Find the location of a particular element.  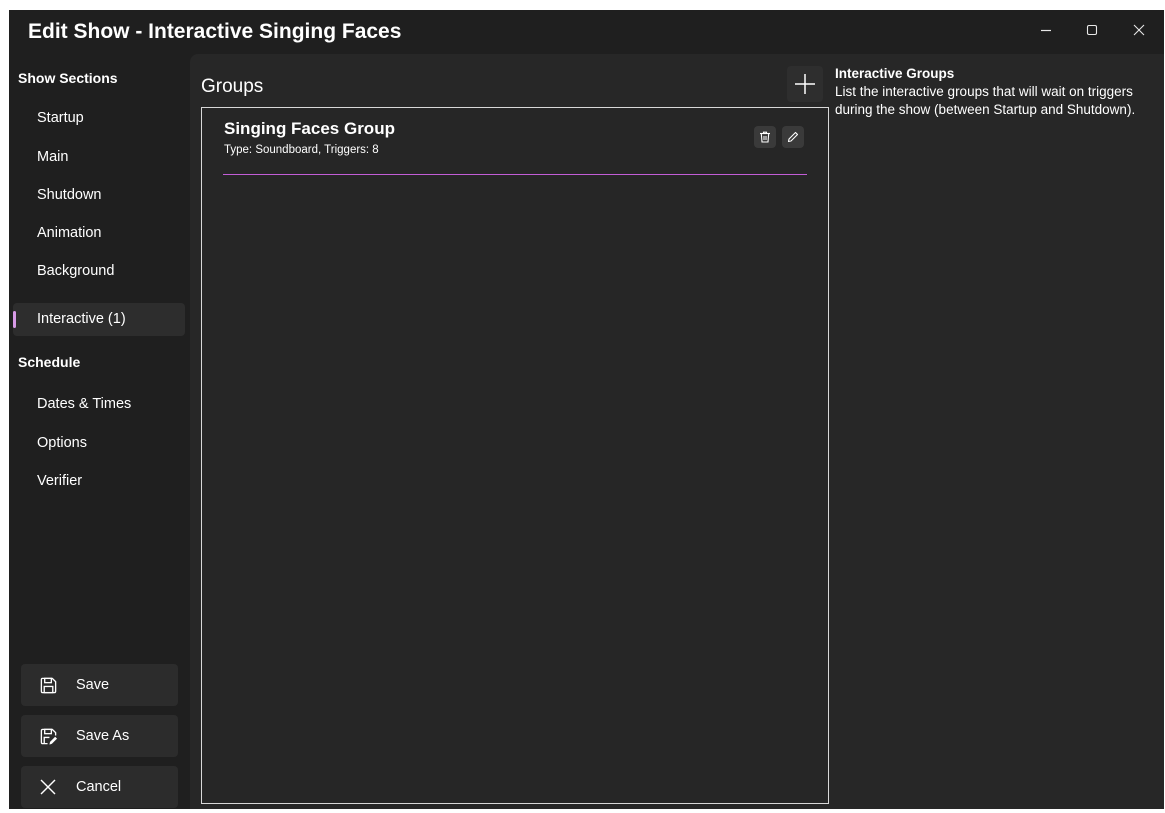

nav-item-animation: Animation is located at coordinates (99, 233).